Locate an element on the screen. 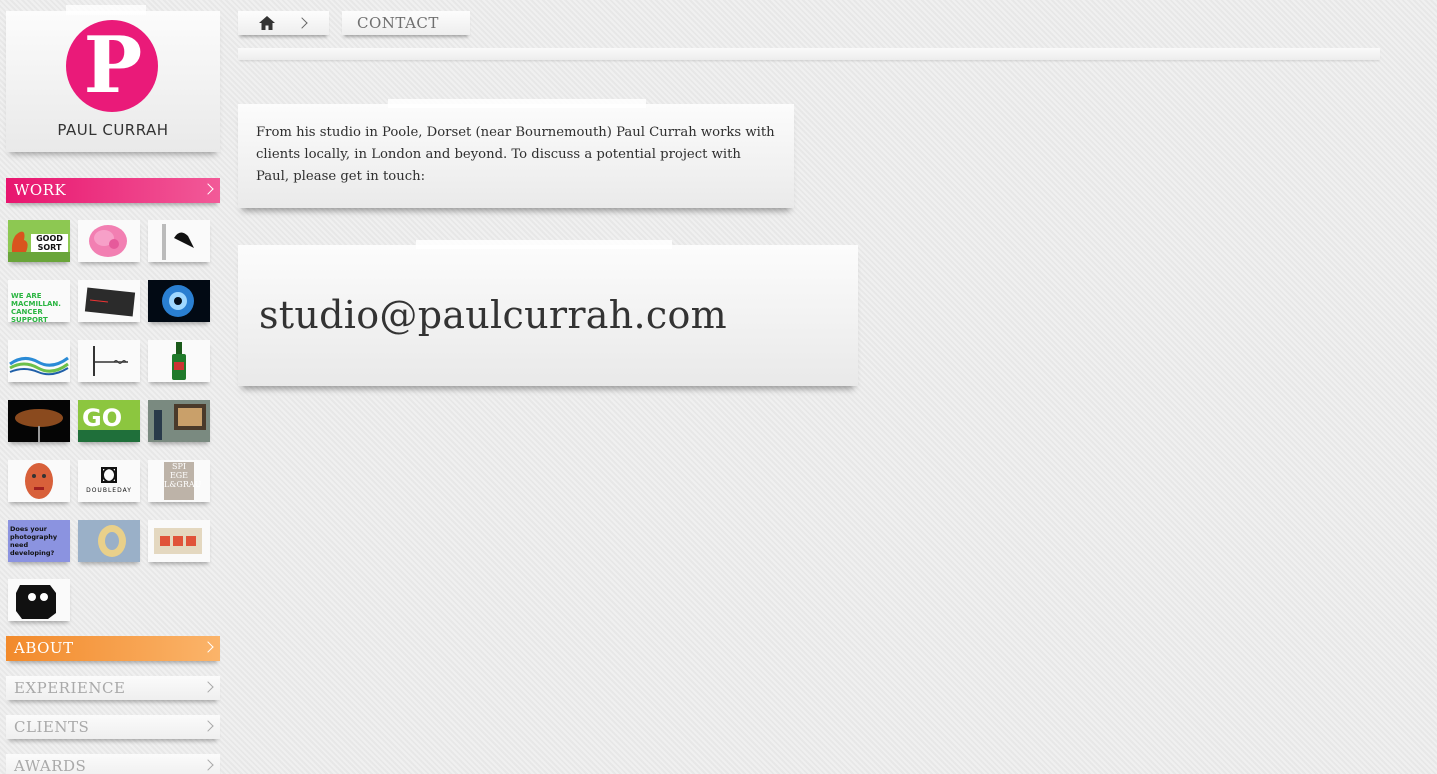 This screenshot has height=774, width=1437. business-card-icon is located at coordinates (110, 302).